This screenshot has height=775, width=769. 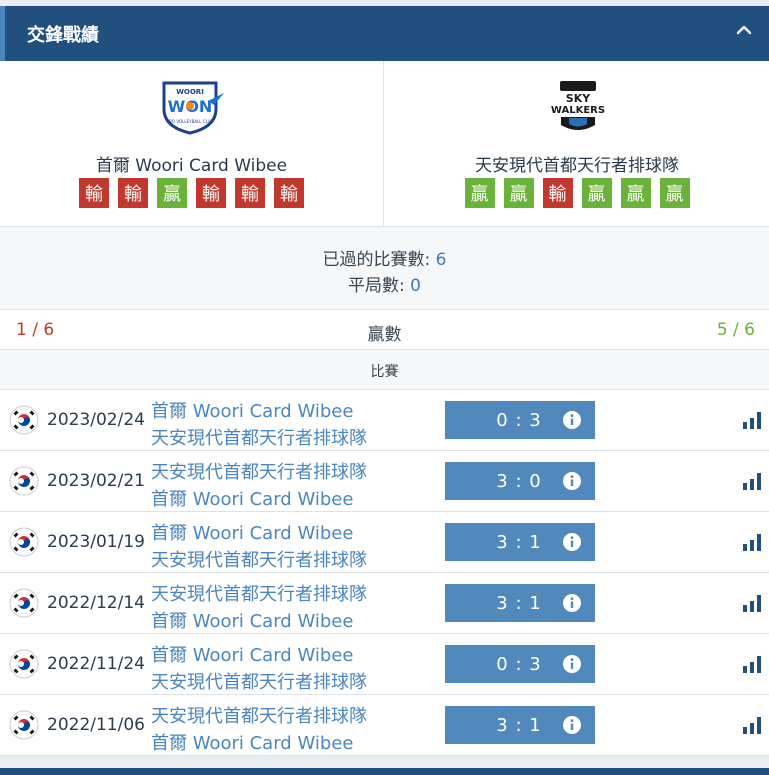 What do you see at coordinates (63, 35) in the screenshot?
I see `panel-title: 交鋒戰績` at bounding box center [63, 35].